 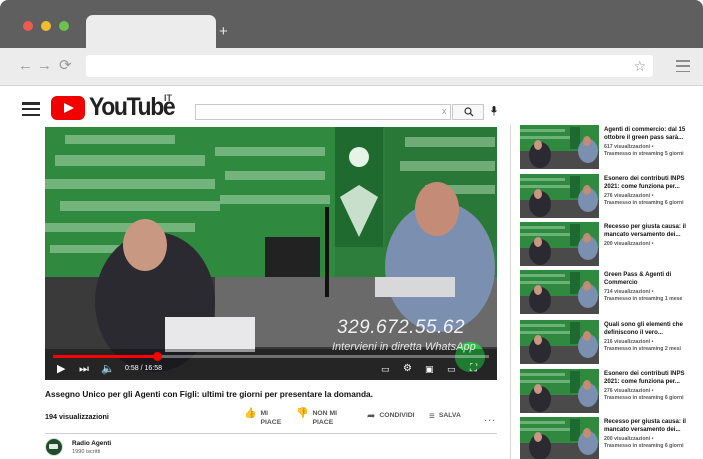 I want to click on like-label-line2: PIACE, so click(x=271, y=422).